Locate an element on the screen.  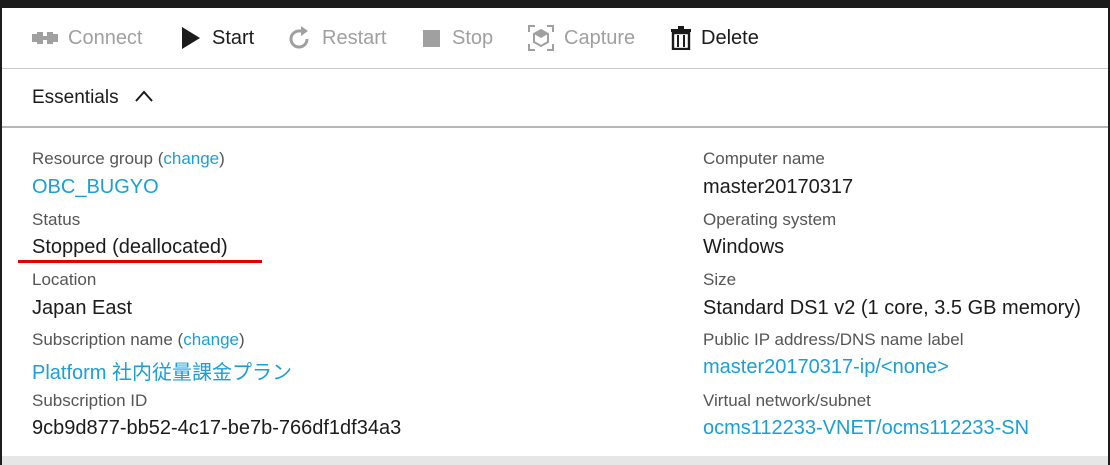
capture-button: Capture is located at coordinates (581, 38).